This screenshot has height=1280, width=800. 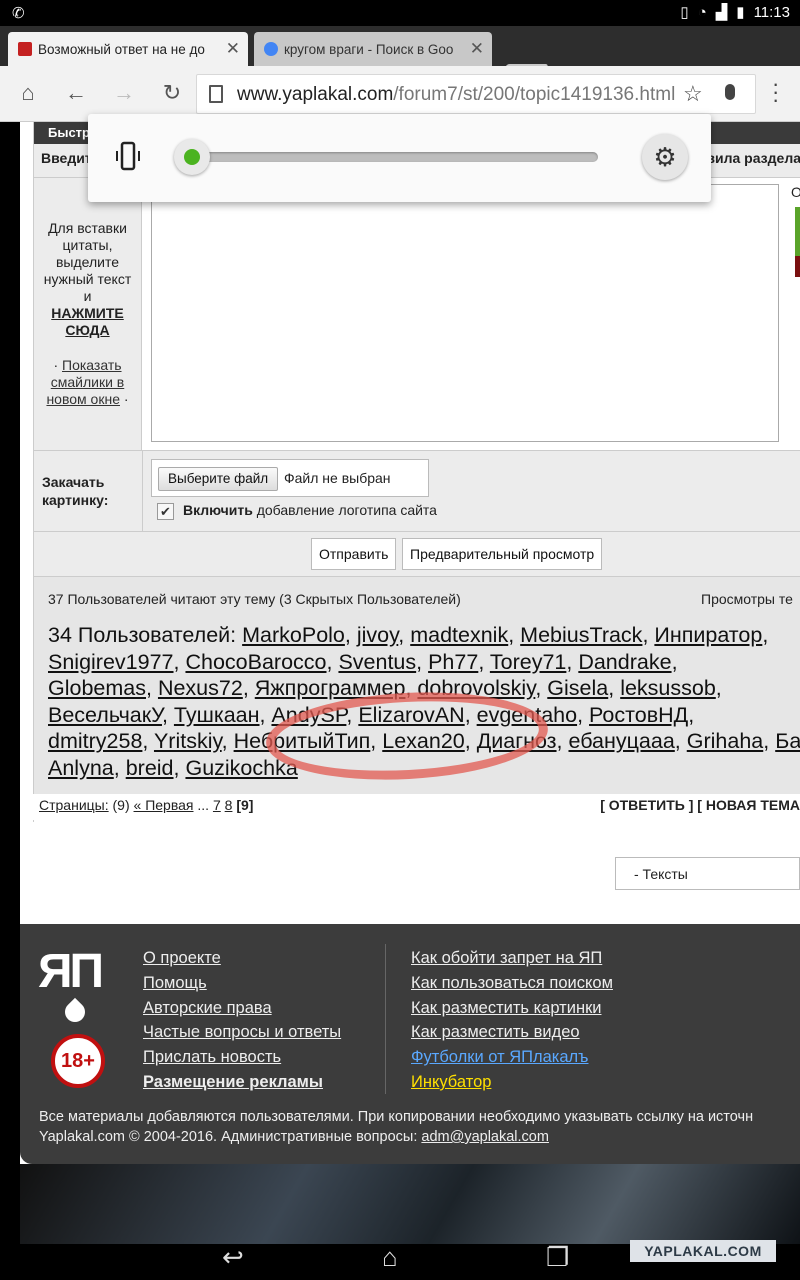 What do you see at coordinates (621, 741) in the screenshot?
I see `user-link: ебануцааа` at bounding box center [621, 741].